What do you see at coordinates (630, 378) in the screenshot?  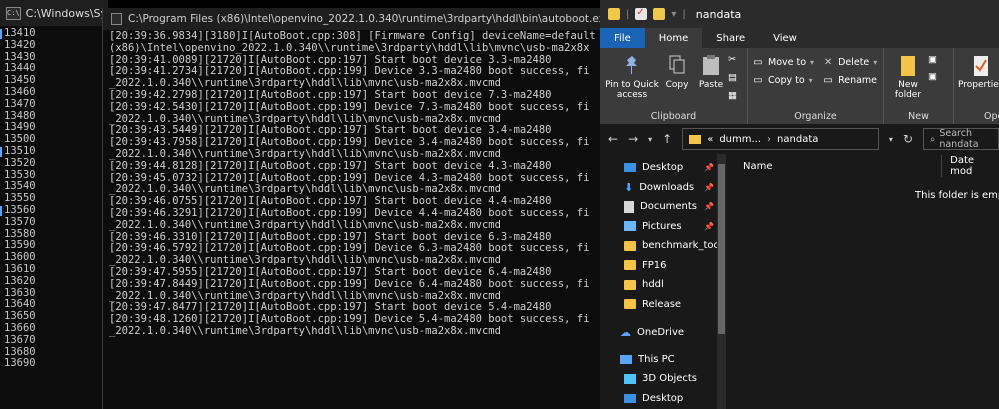 I see `3d-objects-icon` at bounding box center [630, 378].